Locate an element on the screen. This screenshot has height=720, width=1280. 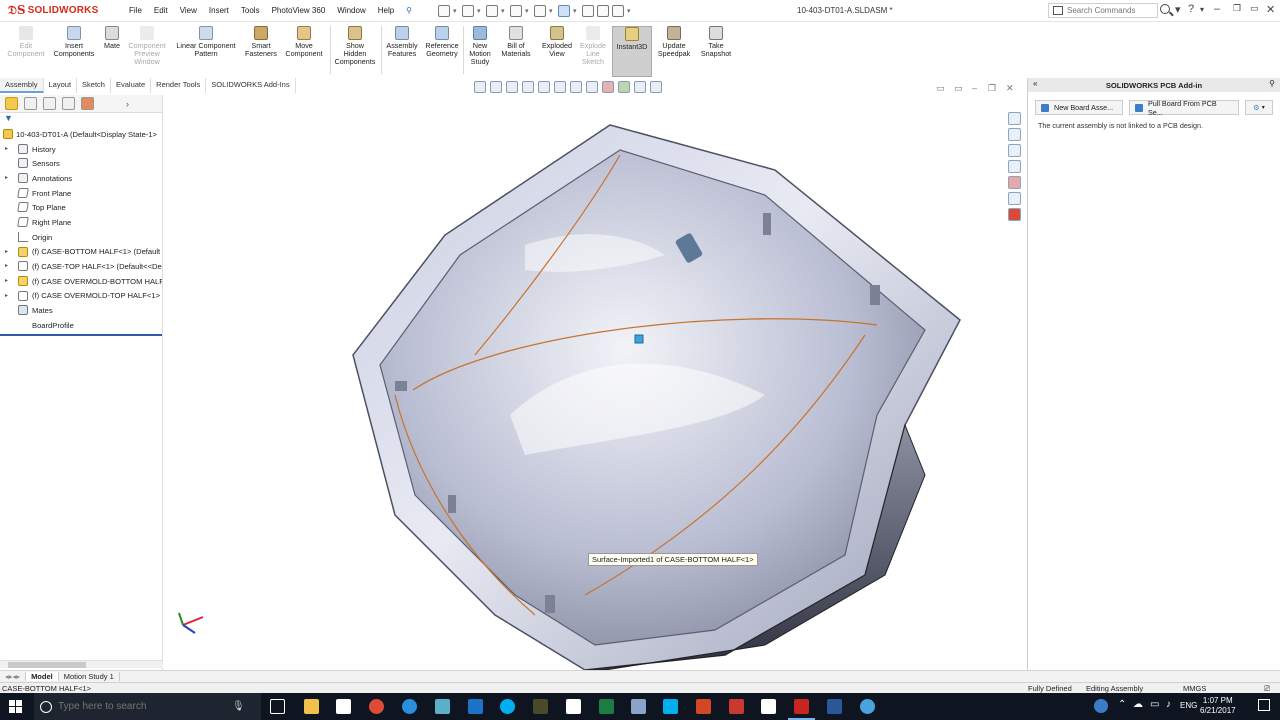
mate-button: Mate is located at coordinates (112, 38).